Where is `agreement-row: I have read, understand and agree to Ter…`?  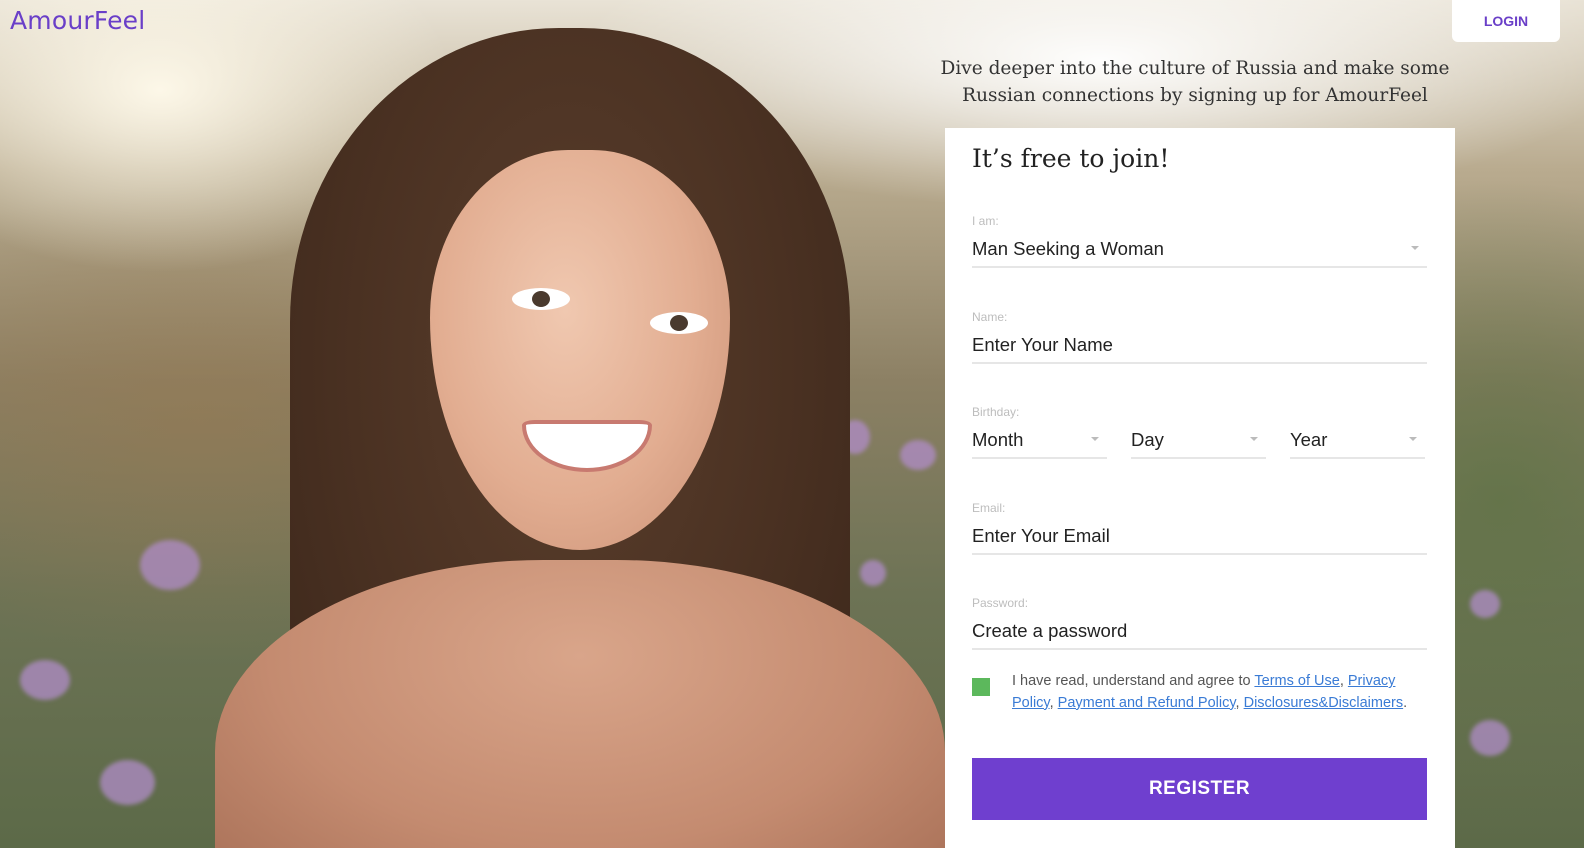
agreement-row: I have read, understand and agree to Ter… is located at coordinates (1192, 692).